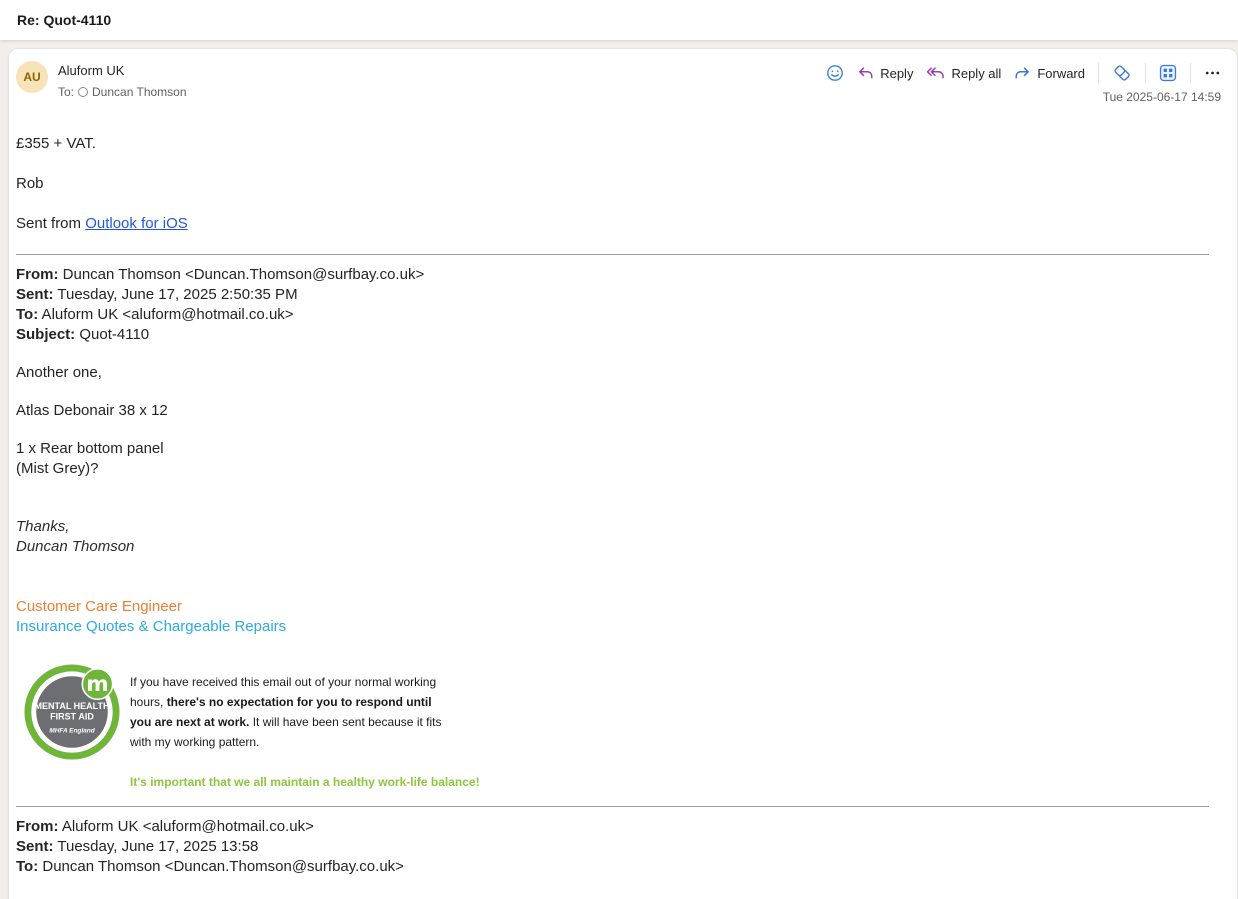 This screenshot has height=899, width=1238. I want to click on badge-text-line3: MHFA England, so click(72, 731).